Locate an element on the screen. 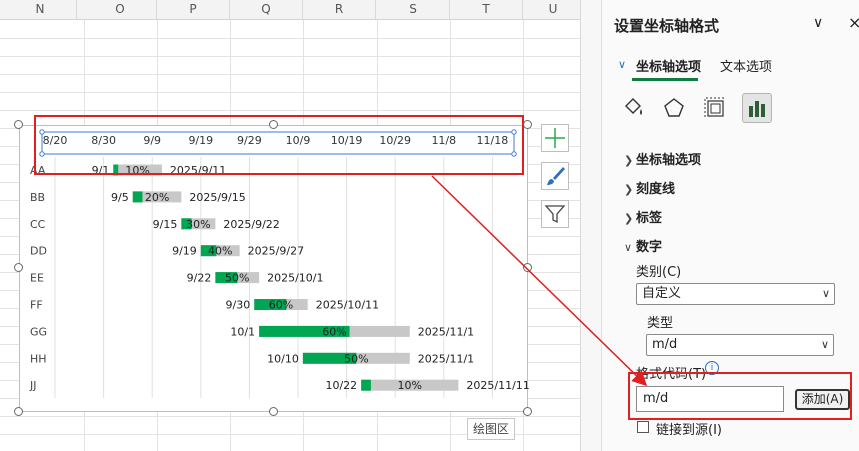  chart-elements-button is located at coordinates (555, 138).